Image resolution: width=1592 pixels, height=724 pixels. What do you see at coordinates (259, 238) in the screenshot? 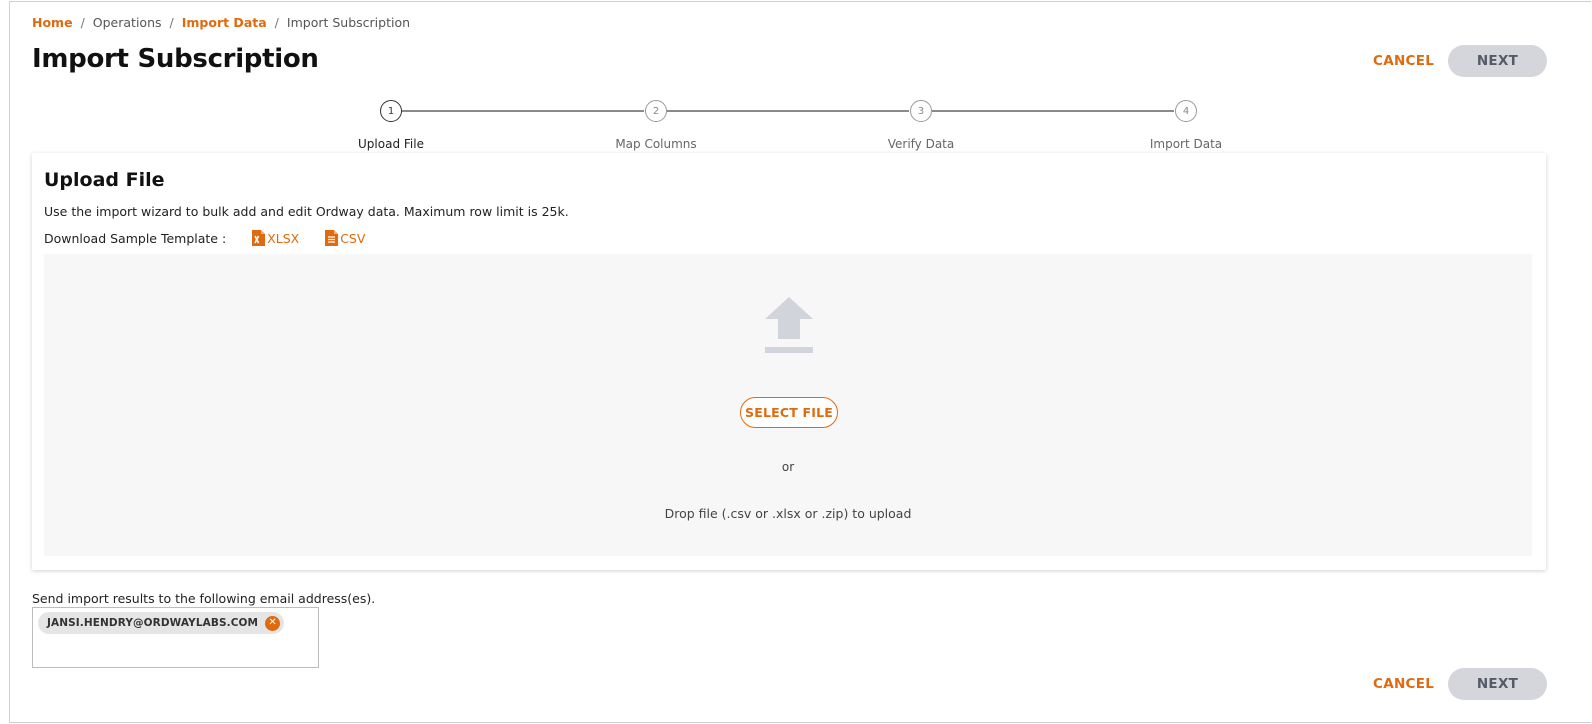
I see `excel-file-icon` at bounding box center [259, 238].